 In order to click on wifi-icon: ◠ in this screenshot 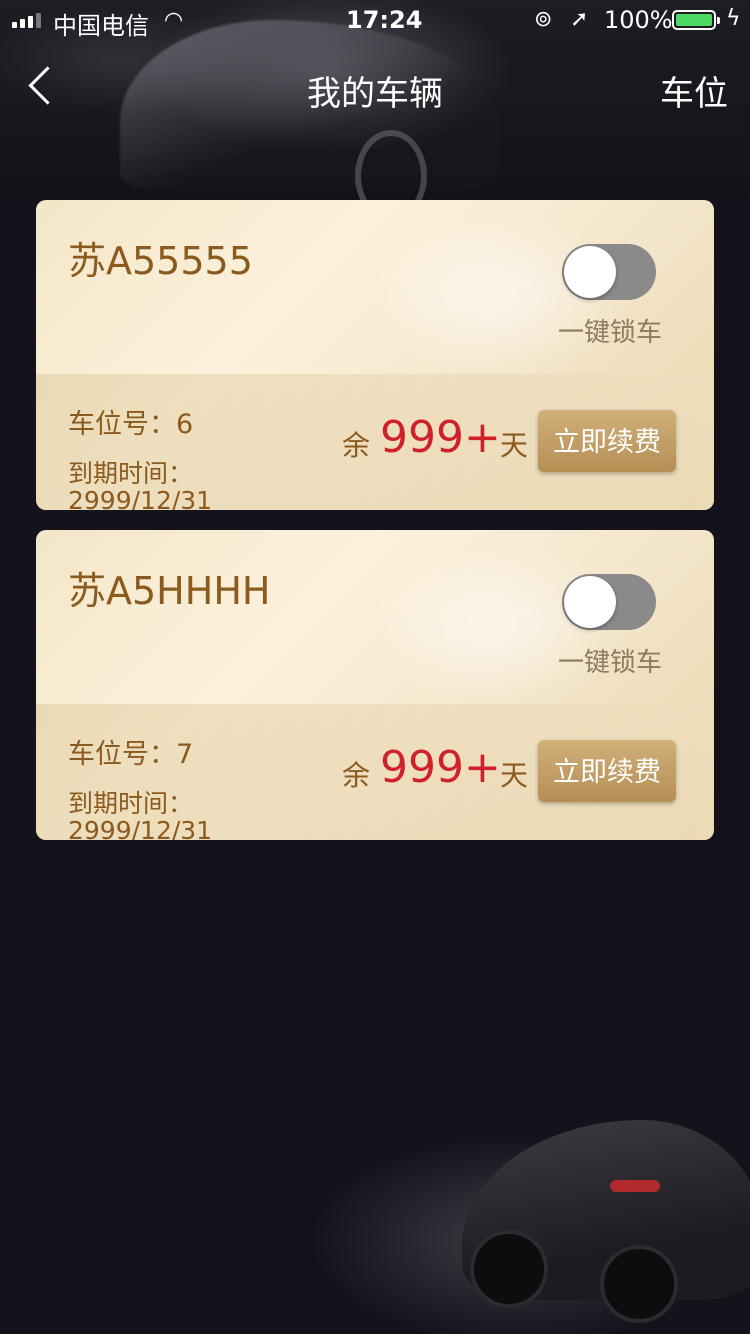, I will do `click(174, 20)`.